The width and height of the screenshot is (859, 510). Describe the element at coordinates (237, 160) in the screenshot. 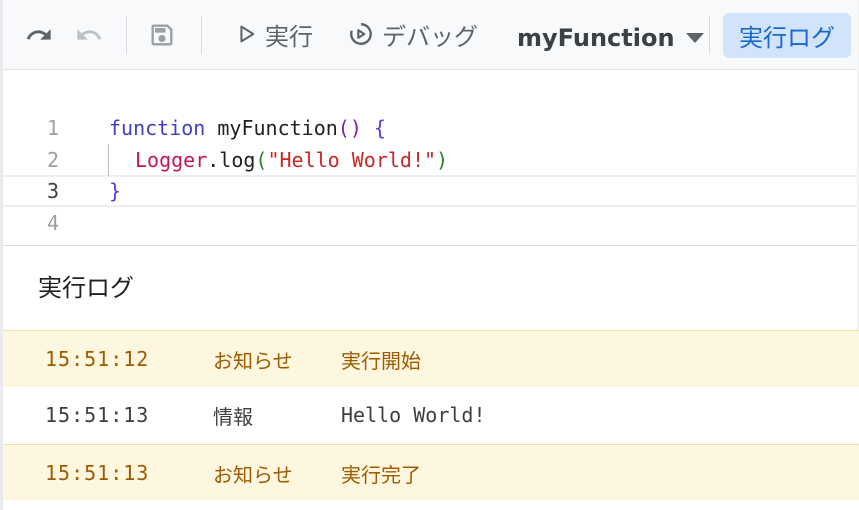

I see `code-method: log` at that location.